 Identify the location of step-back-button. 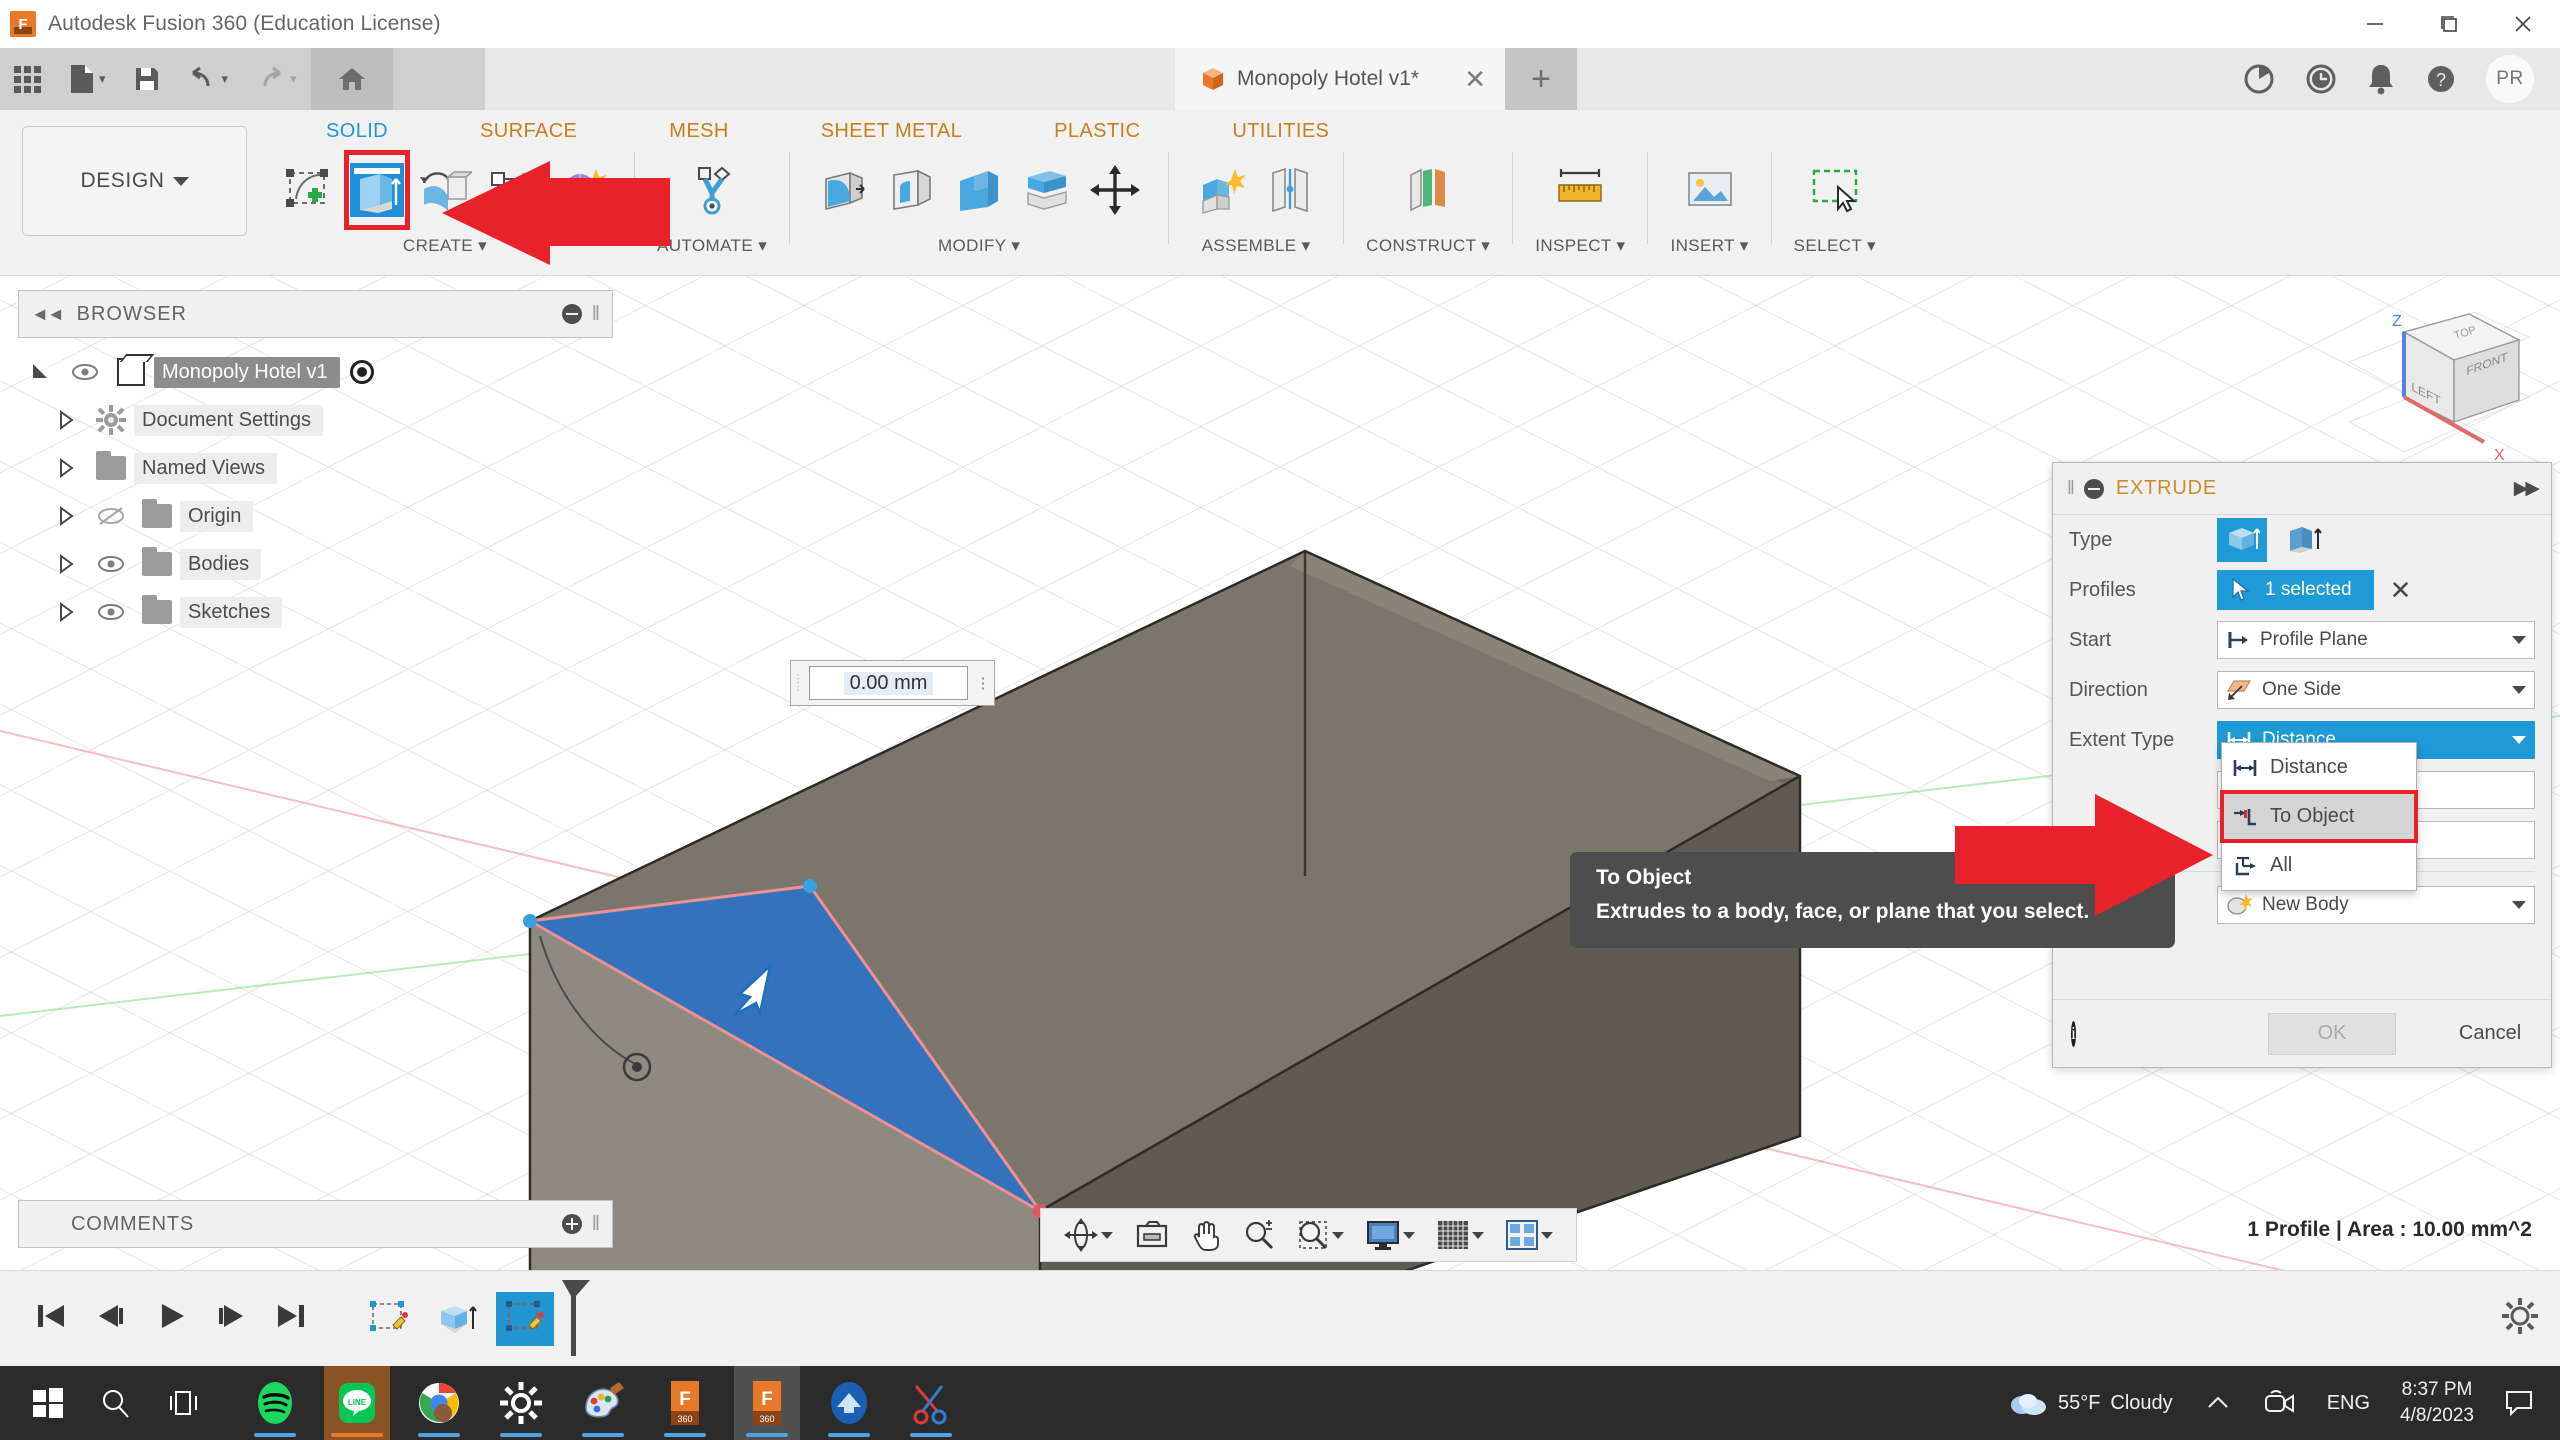
(111, 1318).